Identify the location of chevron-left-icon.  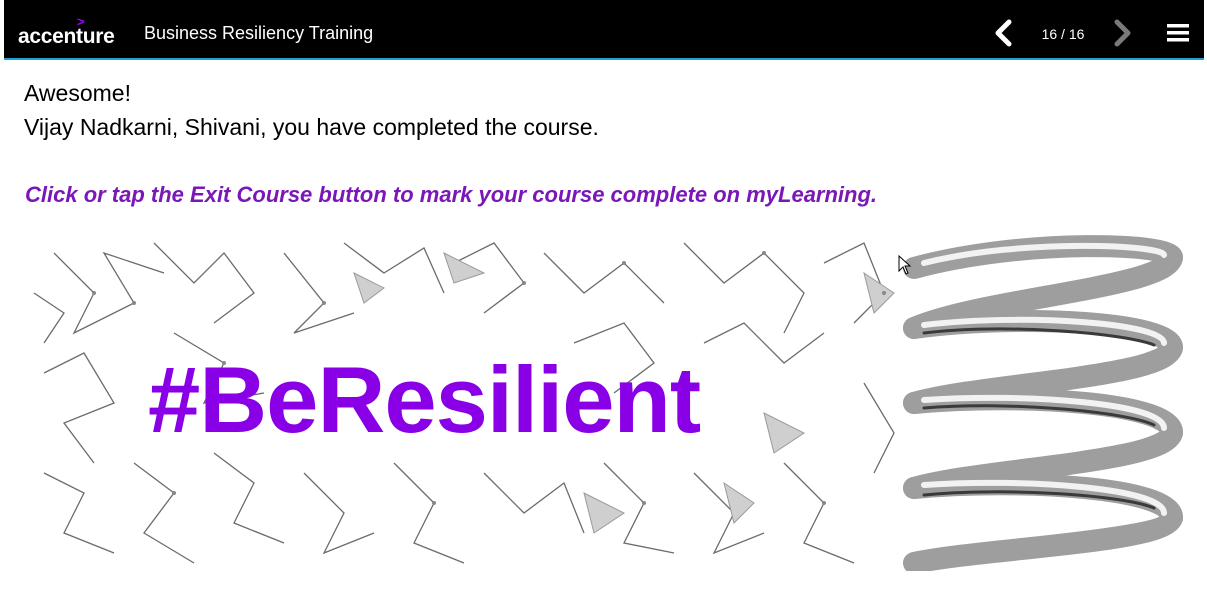
(1003, 33).